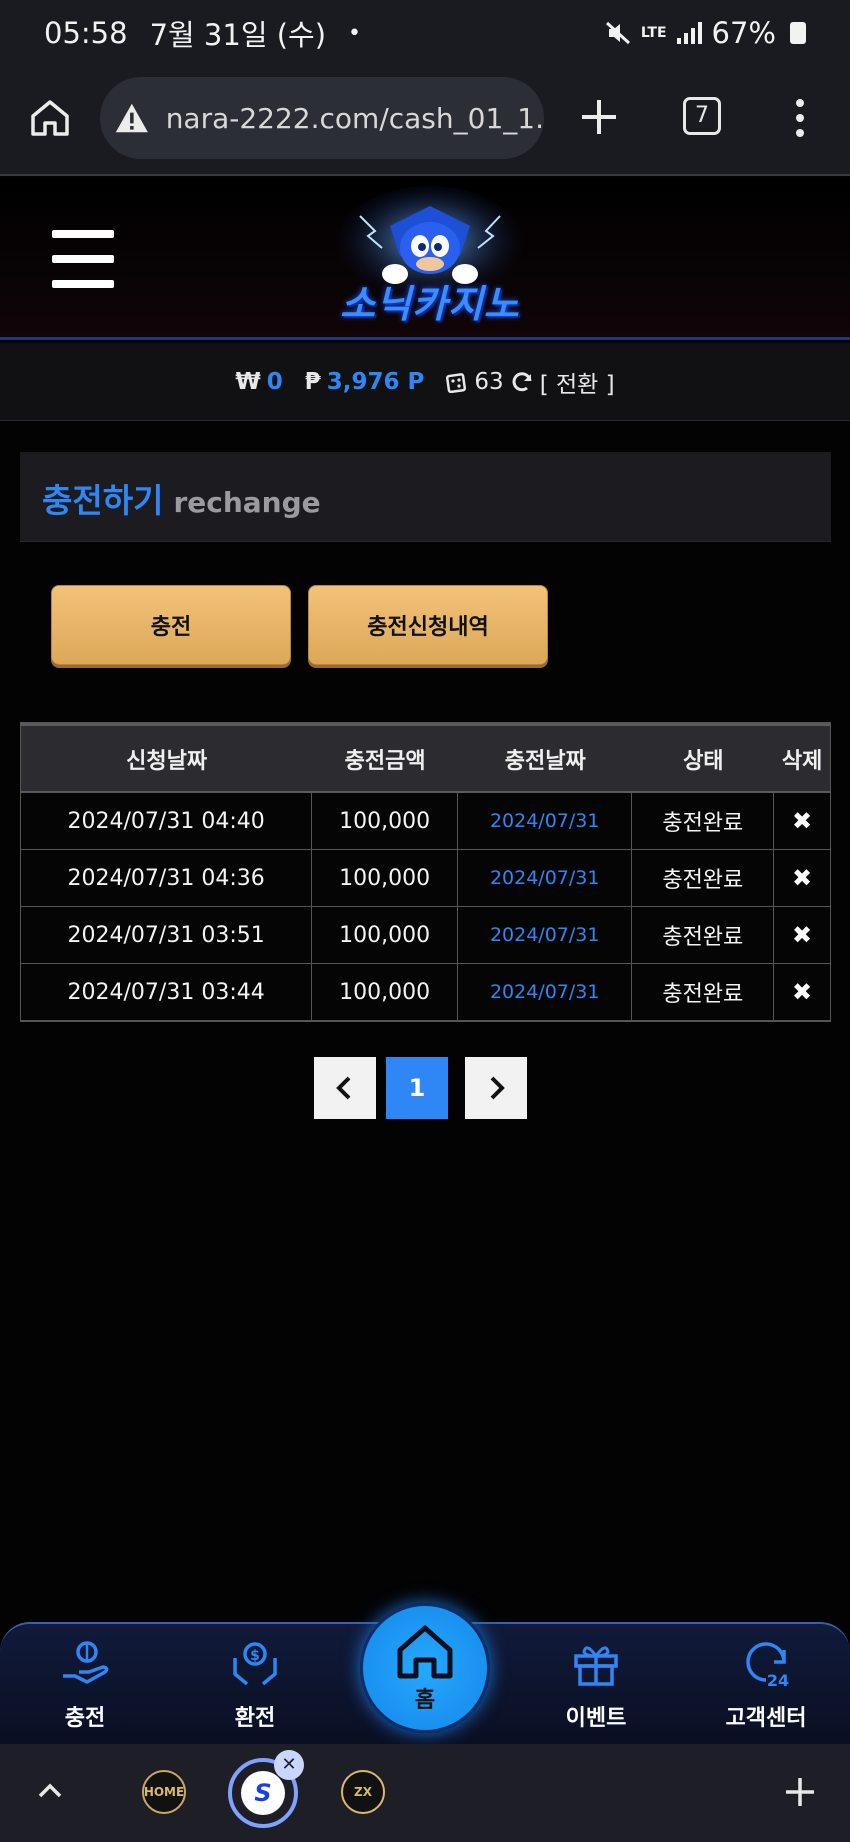  What do you see at coordinates (596, 1666) in the screenshot?
I see `gift-icon` at bounding box center [596, 1666].